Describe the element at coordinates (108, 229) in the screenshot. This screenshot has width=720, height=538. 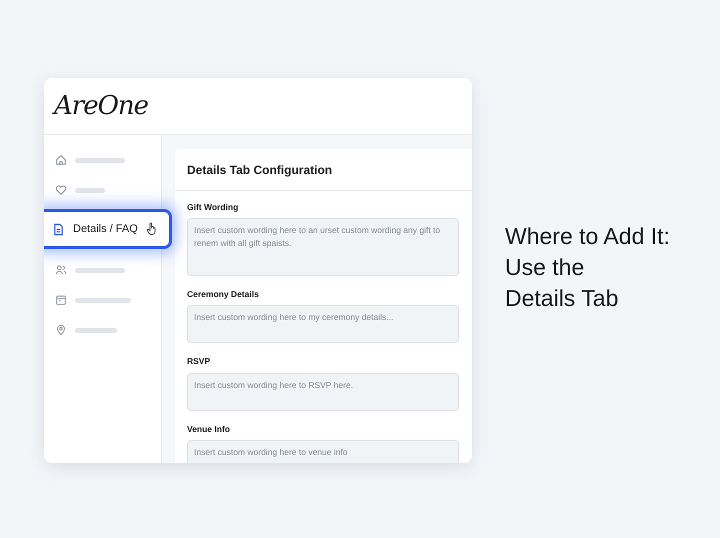
I see `sidebar-item: Details / FAQ` at that location.